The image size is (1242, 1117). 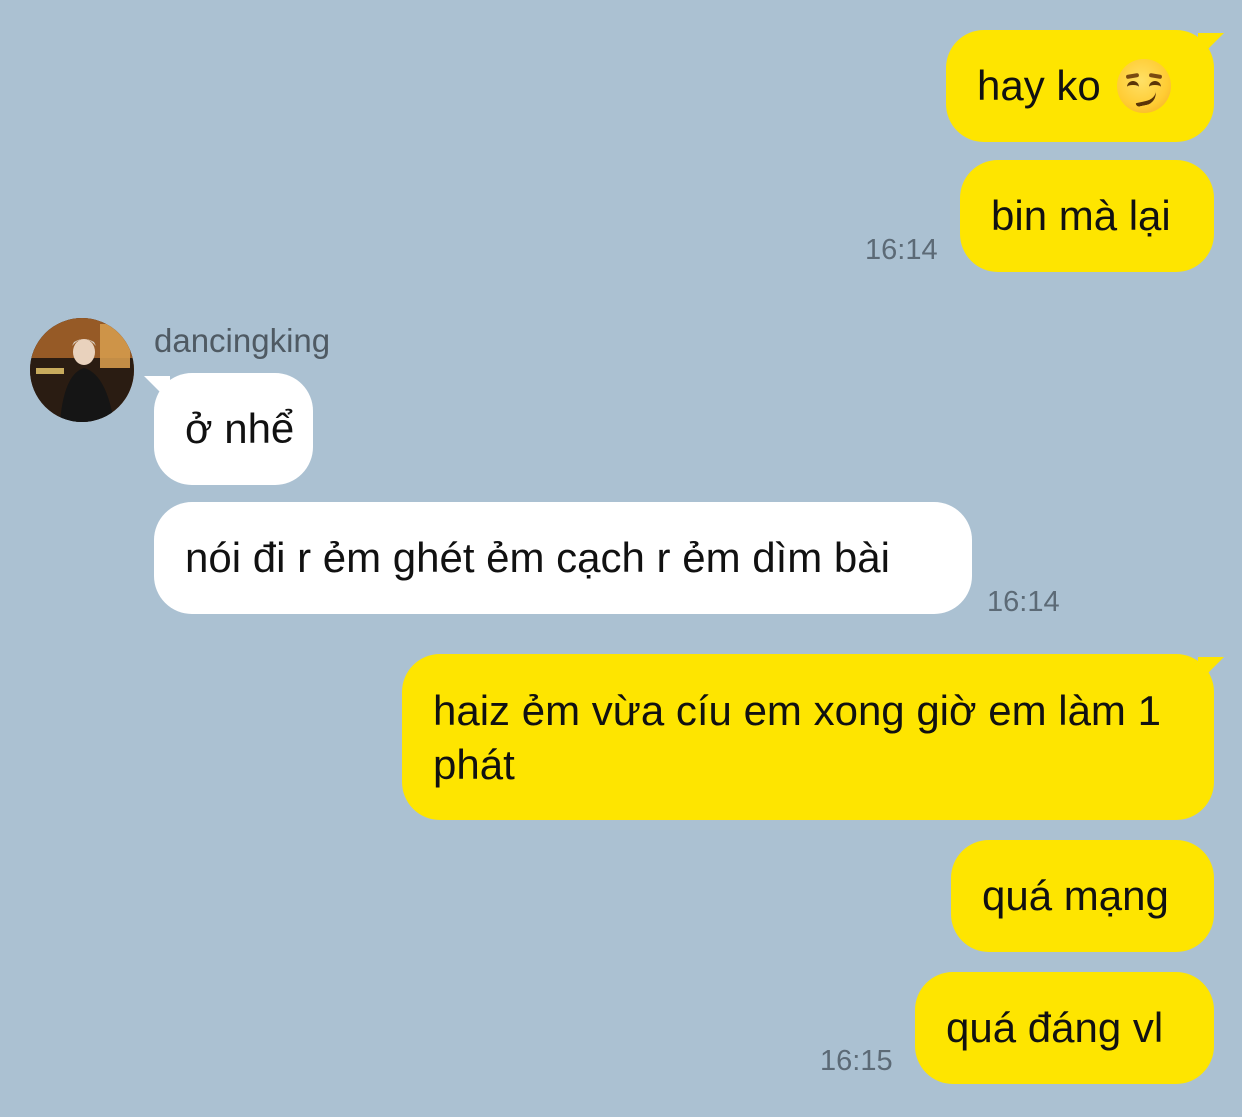 What do you see at coordinates (1143, 86) in the screenshot?
I see `smirking-face-icon` at bounding box center [1143, 86].